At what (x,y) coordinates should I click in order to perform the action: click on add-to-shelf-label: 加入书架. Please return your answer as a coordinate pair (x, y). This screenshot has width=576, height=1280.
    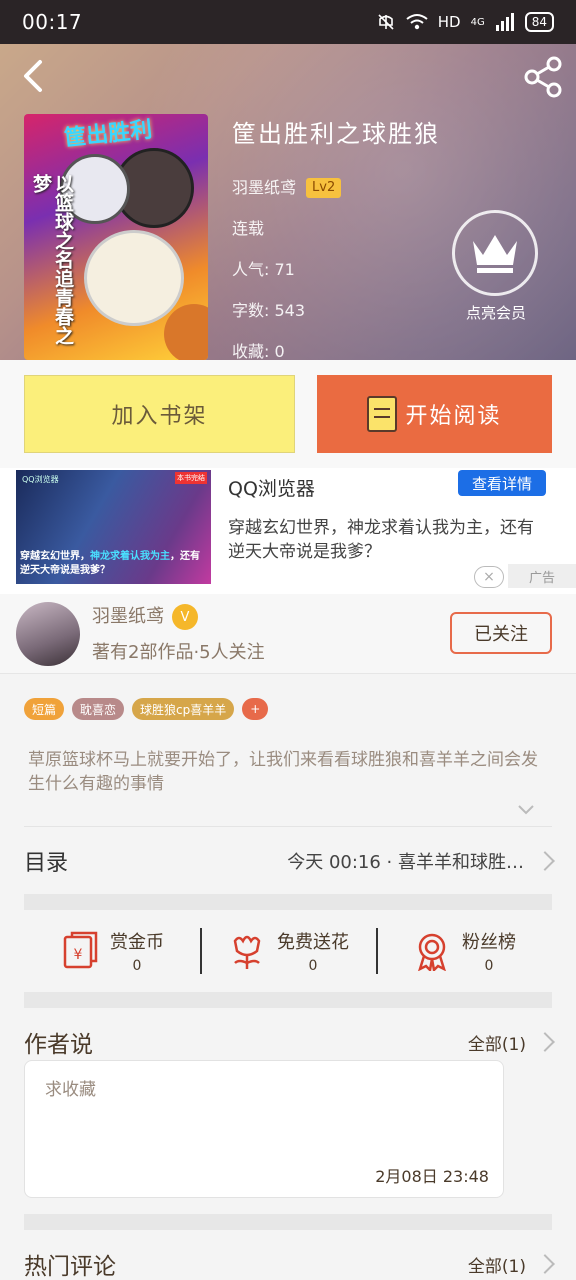
    Looking at the image, I should click on (159, 416).